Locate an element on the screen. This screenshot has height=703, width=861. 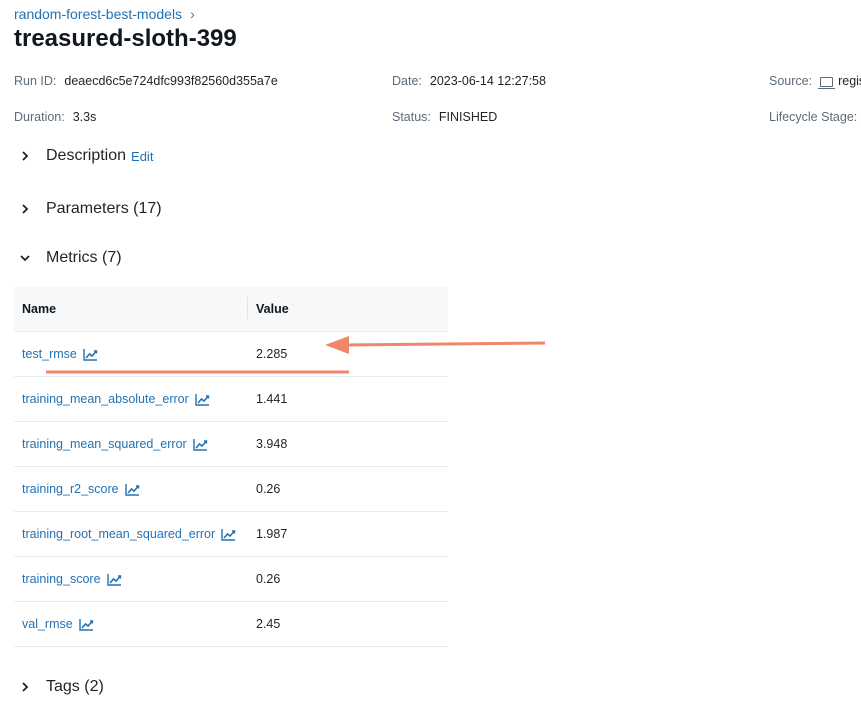
annotation-arrow-line is located at coordinates (445, 344).